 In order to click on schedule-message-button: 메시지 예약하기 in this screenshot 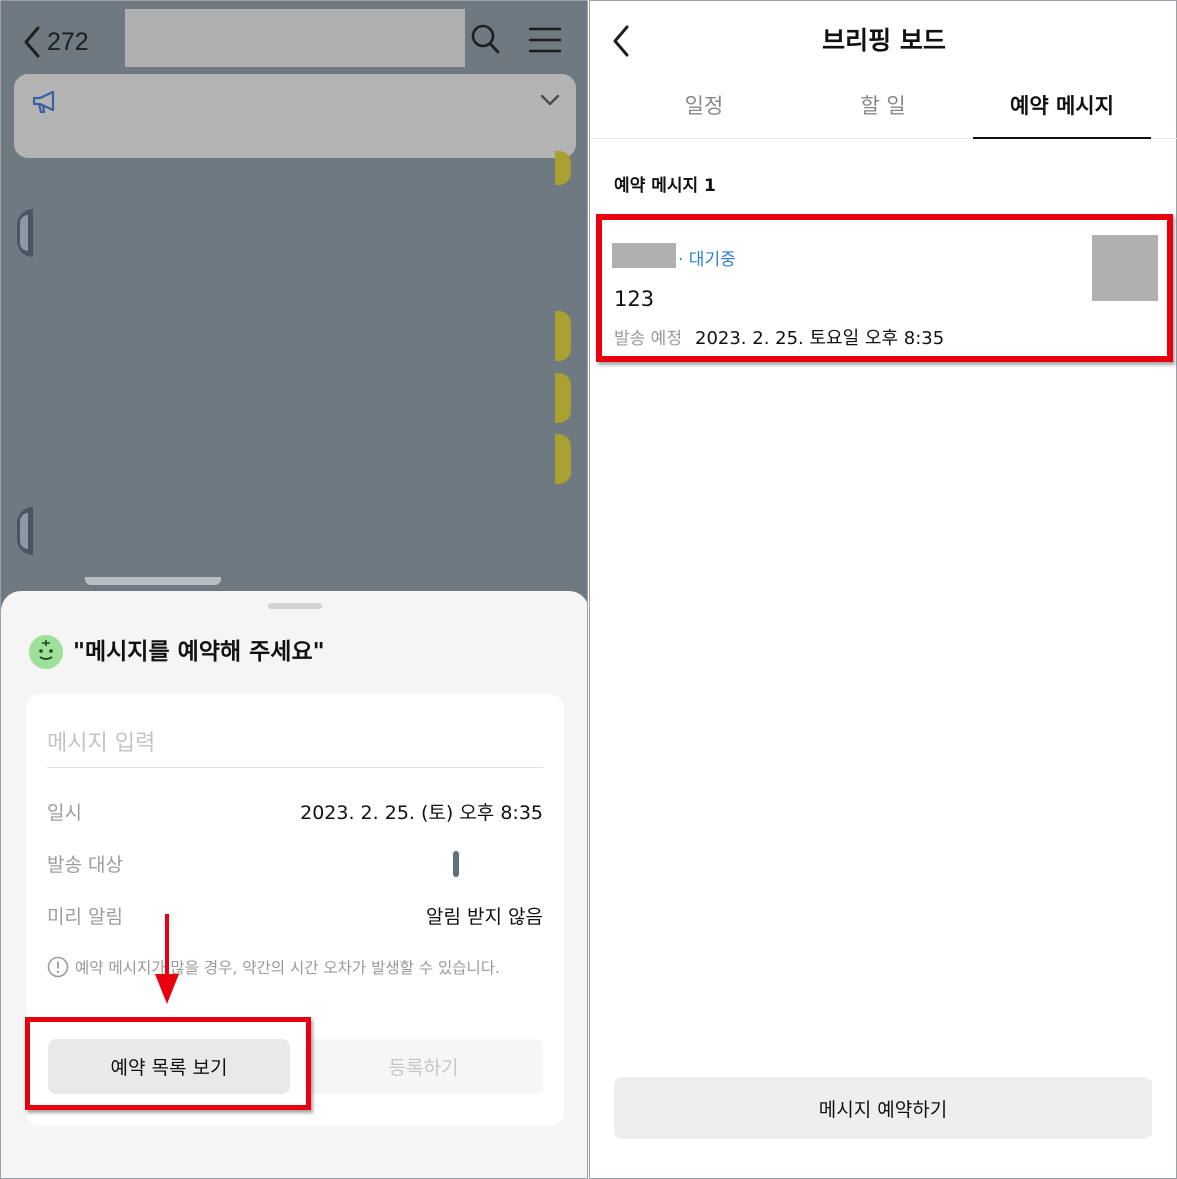, I will do `click(883, 1108)`.